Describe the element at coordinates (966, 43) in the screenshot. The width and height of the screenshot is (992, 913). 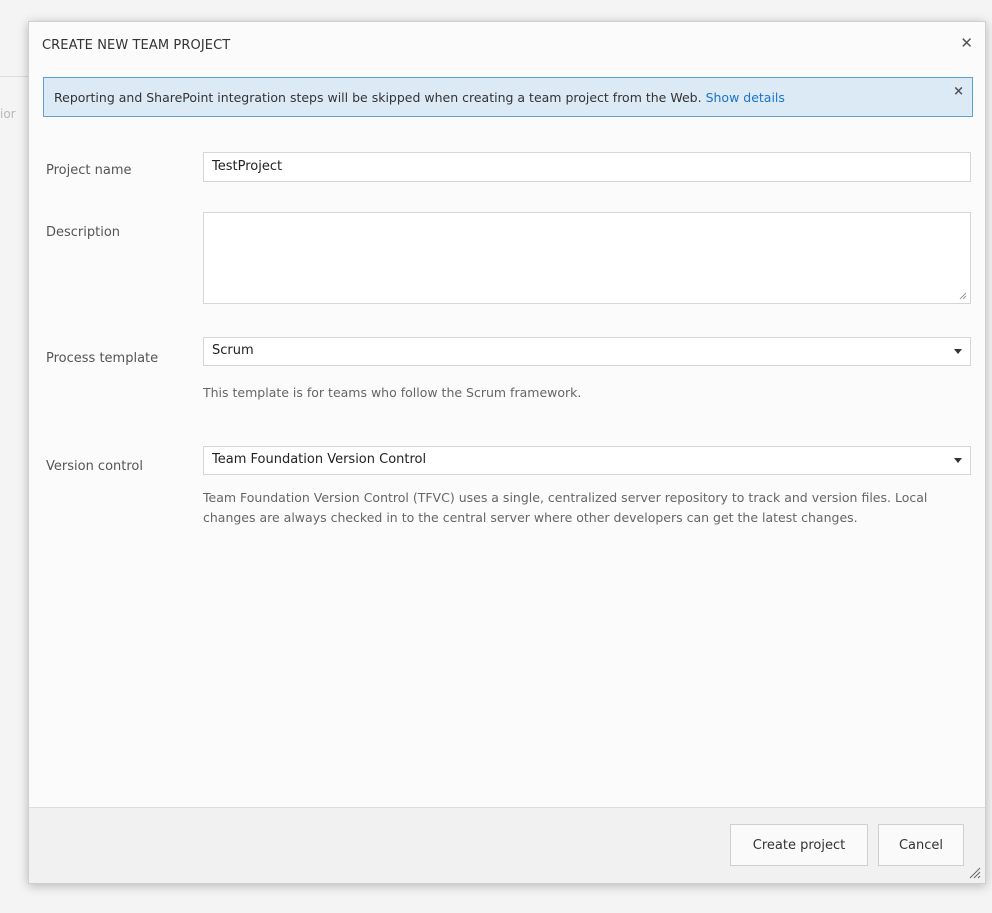
I see `close-icon: ✕` at that location.